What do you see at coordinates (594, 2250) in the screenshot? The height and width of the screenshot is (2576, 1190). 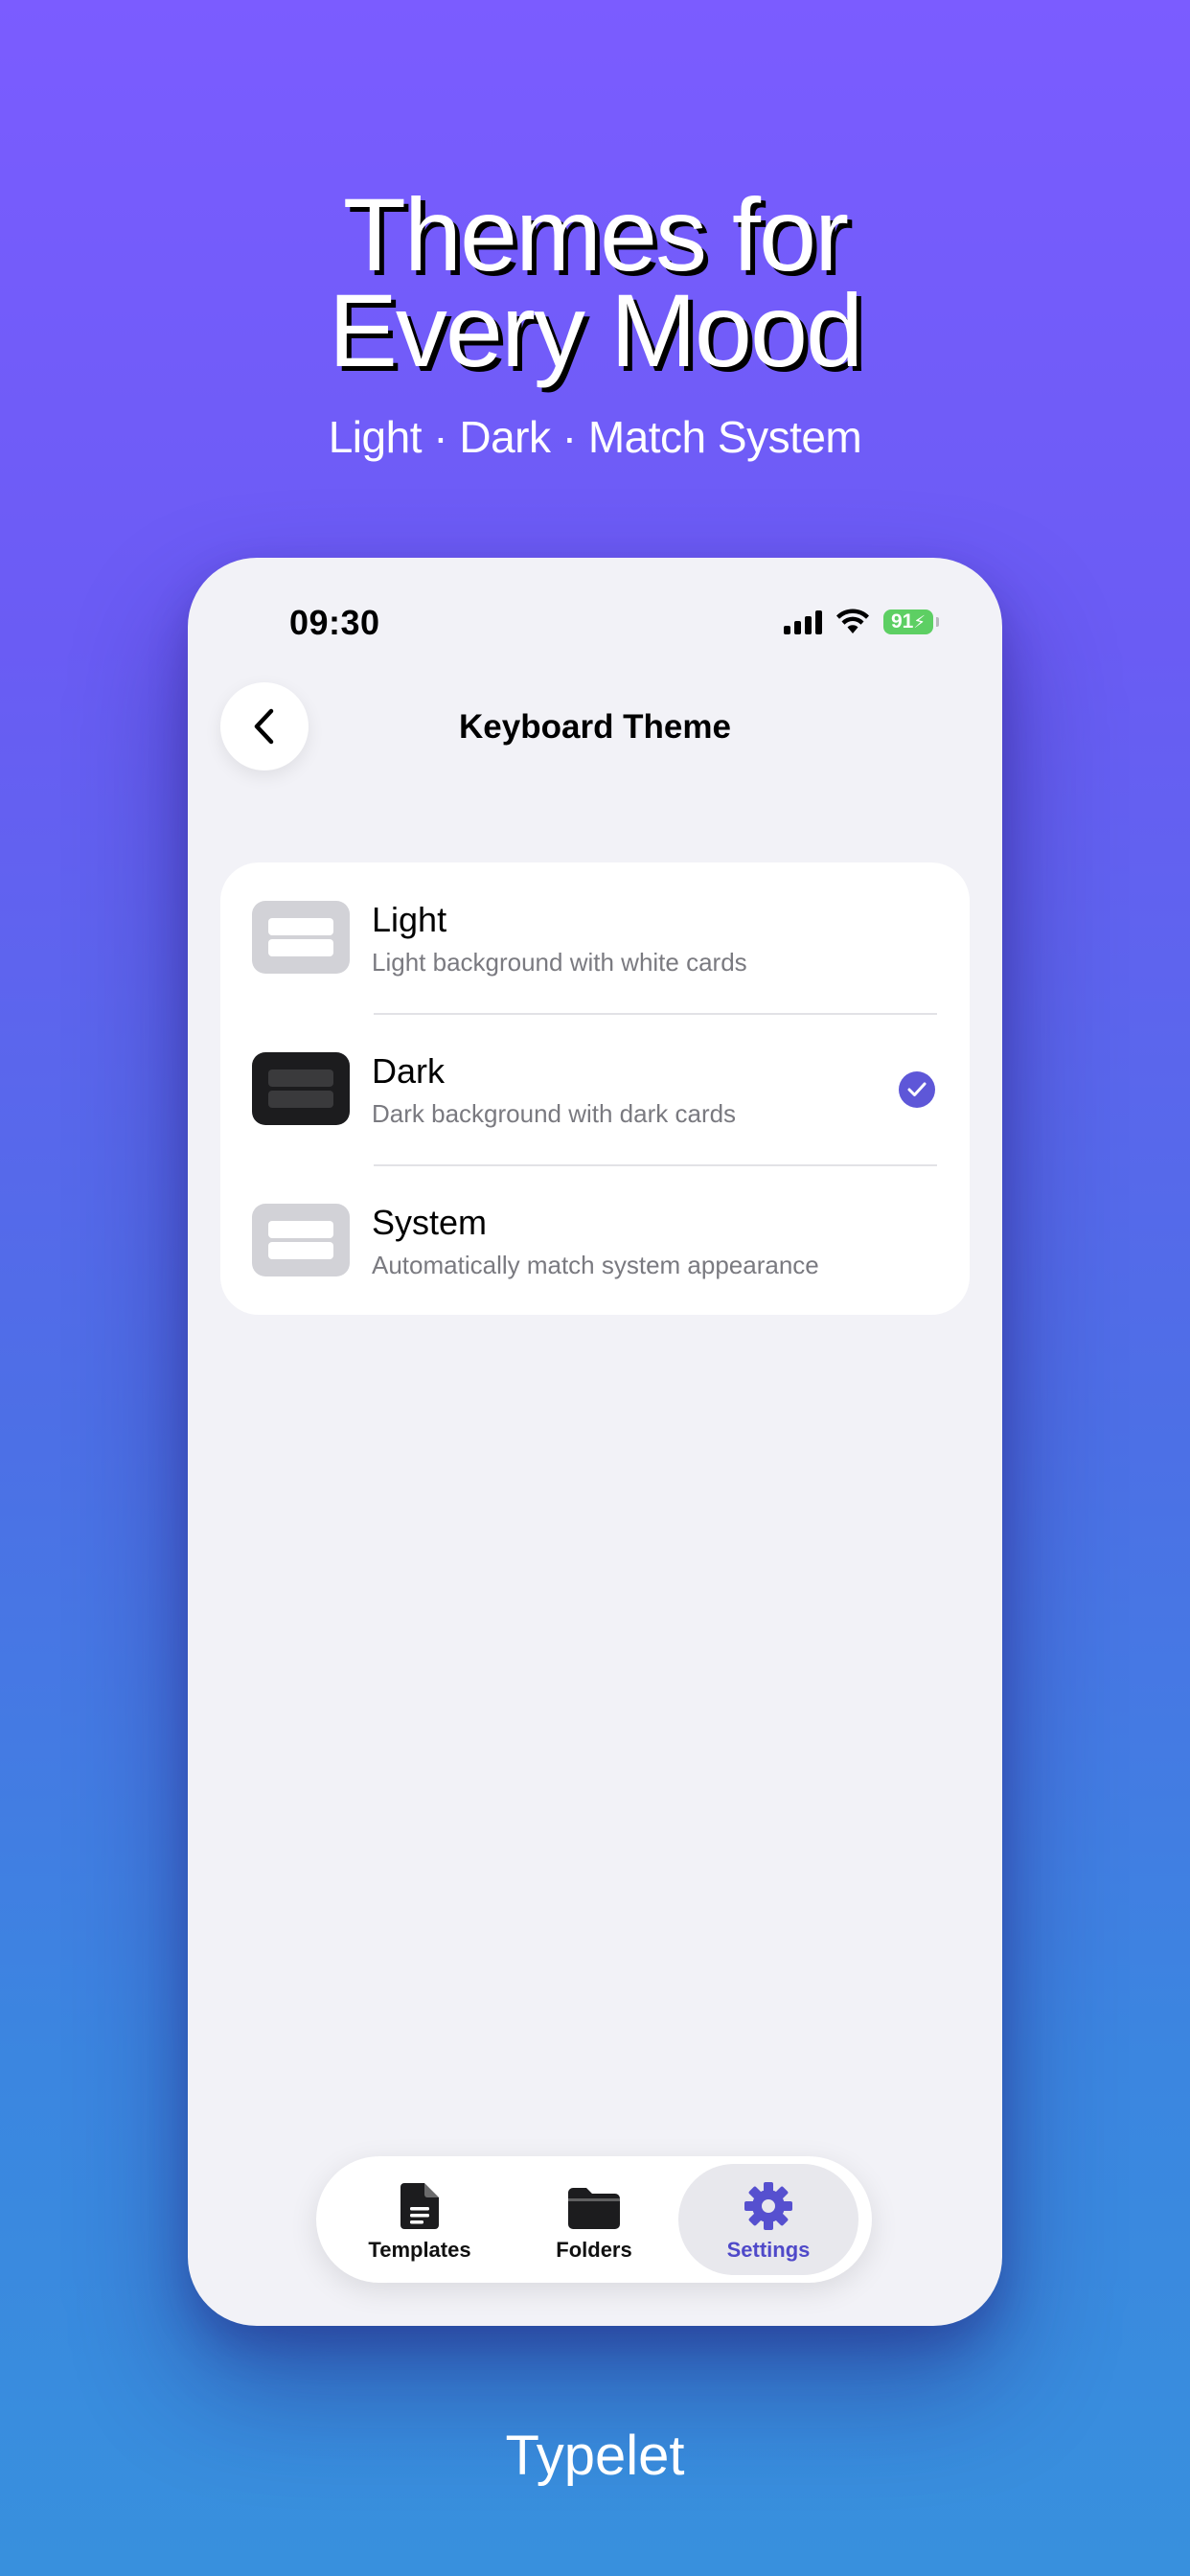 I see `tab-label: Folders` at bounding box center [594, 2250].